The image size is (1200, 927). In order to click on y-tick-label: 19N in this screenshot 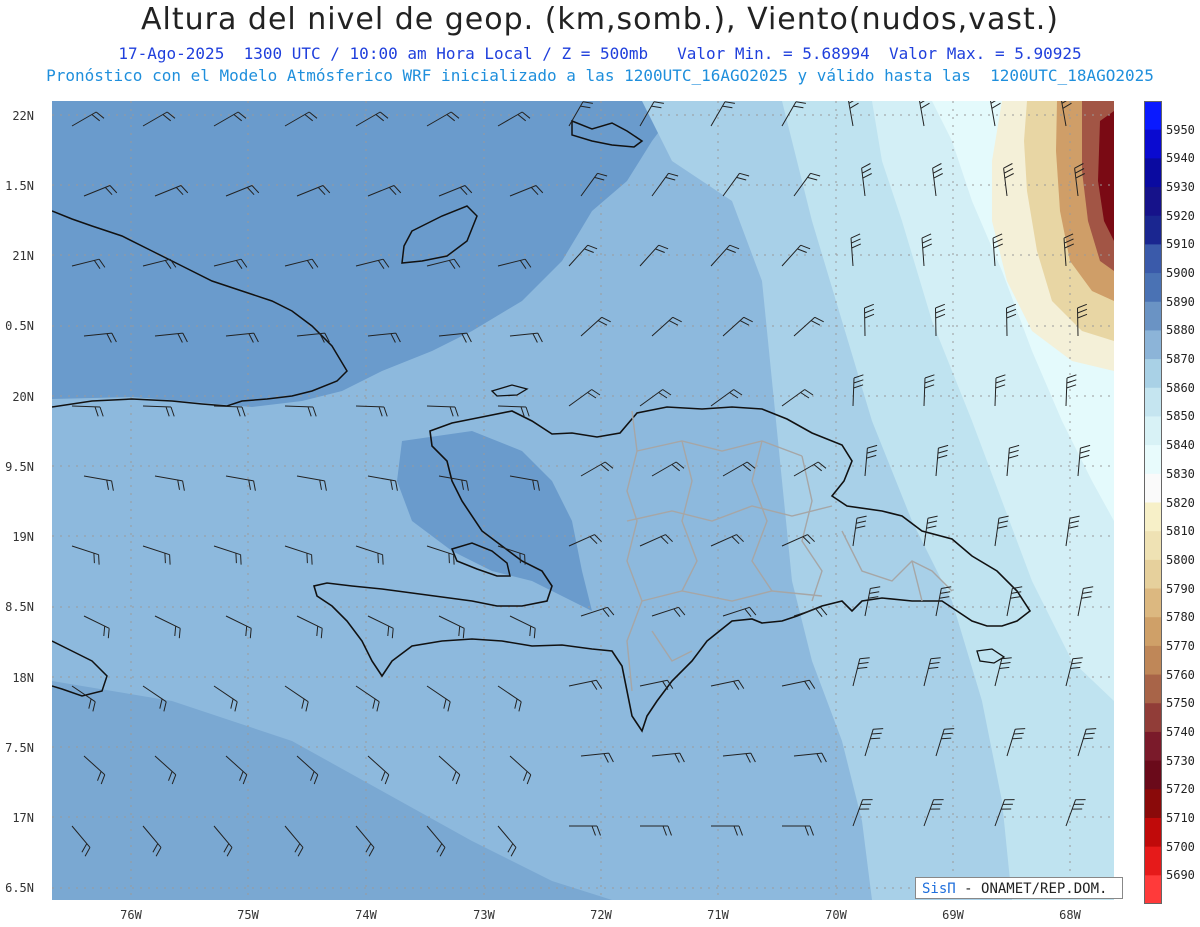, I will do `click(23, 537)`.